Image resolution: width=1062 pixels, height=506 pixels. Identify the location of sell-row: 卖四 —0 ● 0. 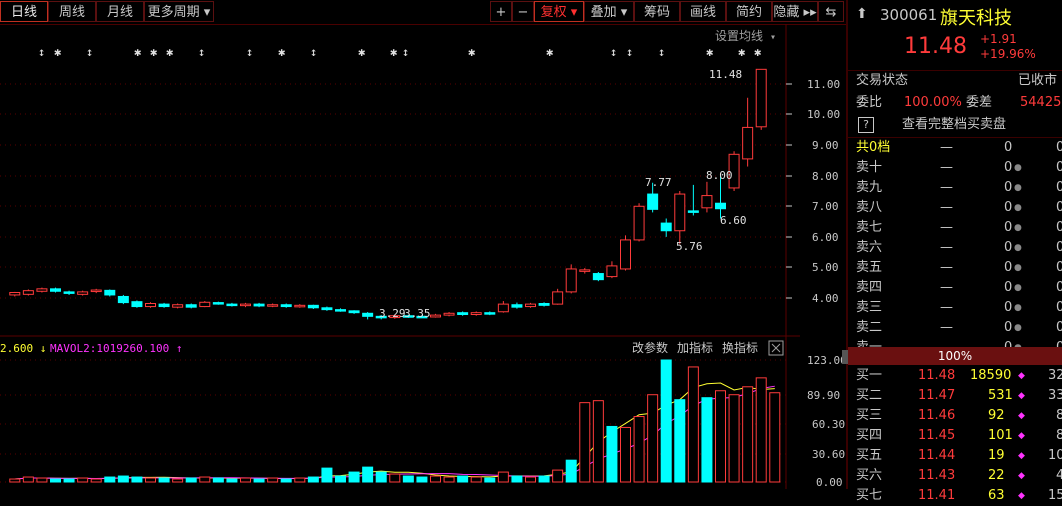
(955, 288).